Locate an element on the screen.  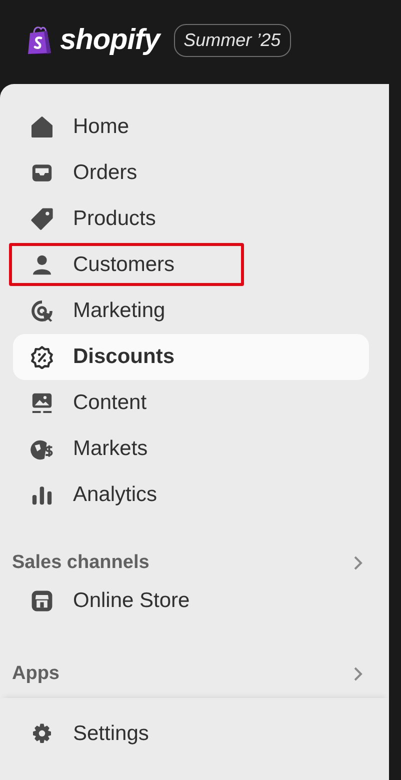
nav-item: Analytics is located at coordinates (191, 495).